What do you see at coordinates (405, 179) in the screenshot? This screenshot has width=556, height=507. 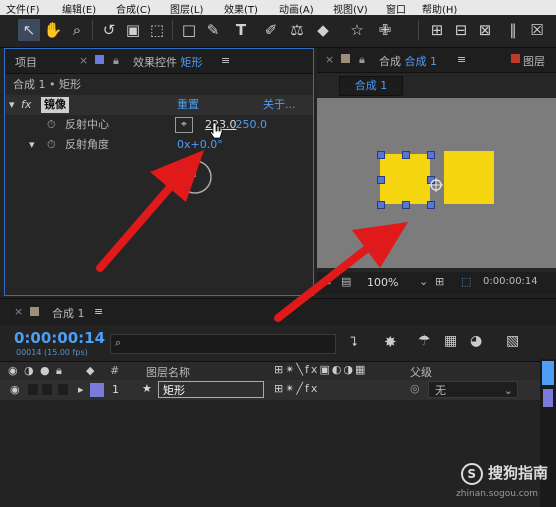 I see `yellow-rectangle-layer` at bounding box center [405, 179].